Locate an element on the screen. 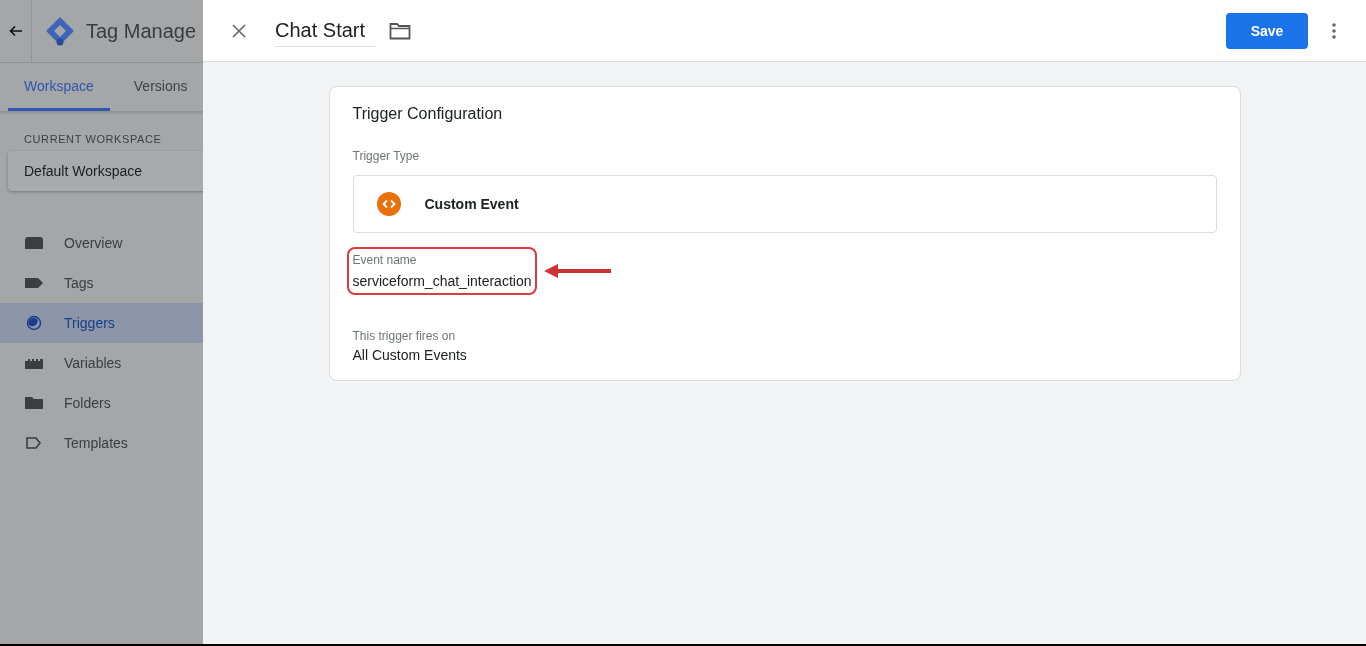 This screenshot has width=1366, height=646. briefcase-icon is located at coordinates (34, 243).